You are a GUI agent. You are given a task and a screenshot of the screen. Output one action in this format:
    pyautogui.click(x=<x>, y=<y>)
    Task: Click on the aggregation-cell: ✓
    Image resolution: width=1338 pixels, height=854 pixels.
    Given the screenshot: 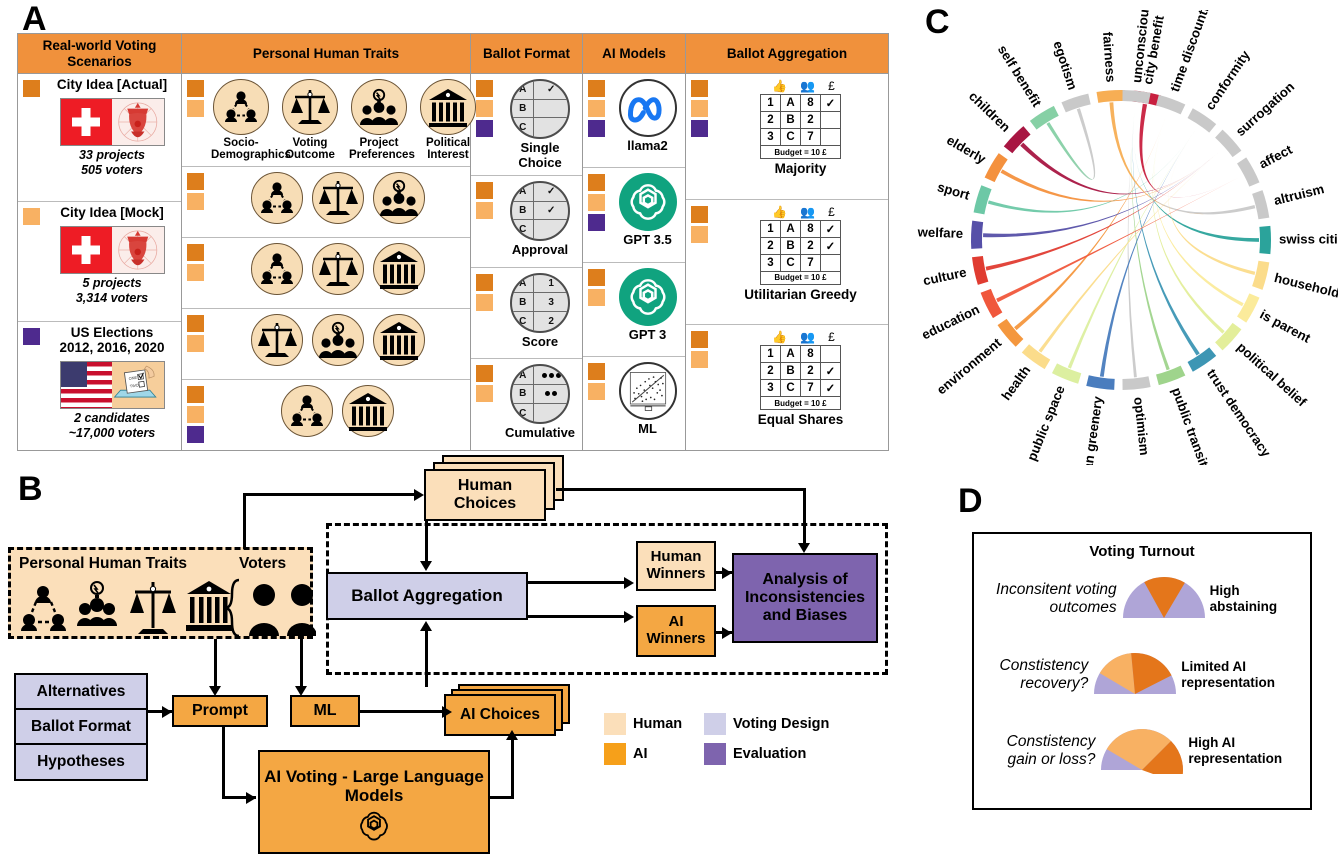 What is the action you would take?
    pyautogui.click(x=830, y=228)
    